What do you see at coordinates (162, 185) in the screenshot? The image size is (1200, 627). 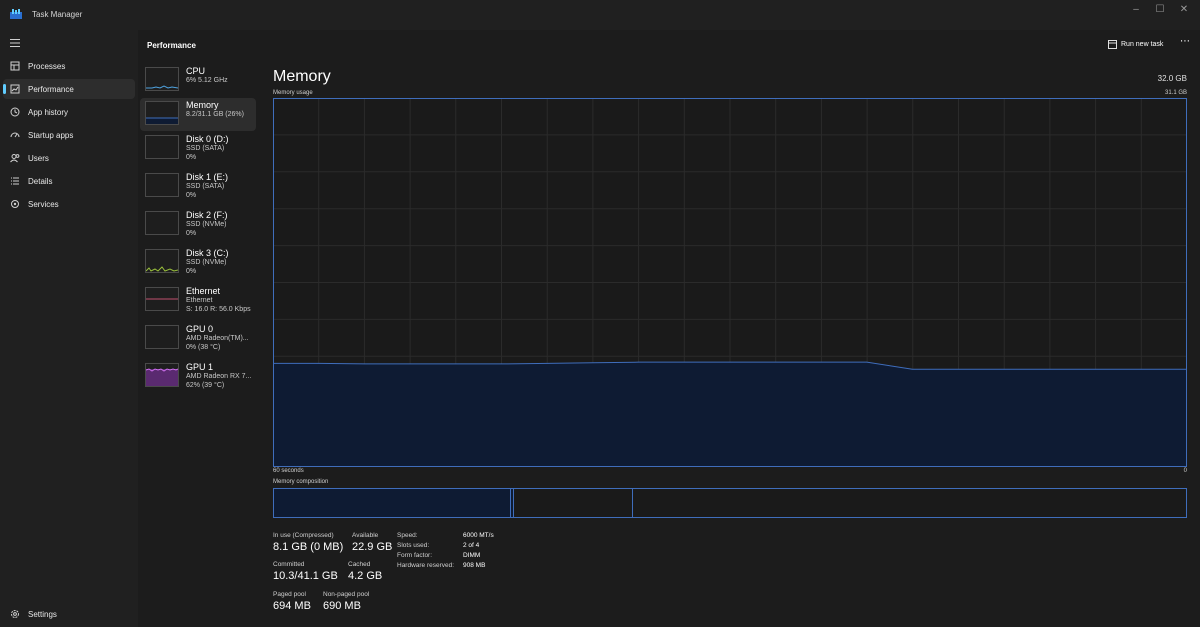 I see `disk-1-thumbnail` at bounding box center [162, 185].